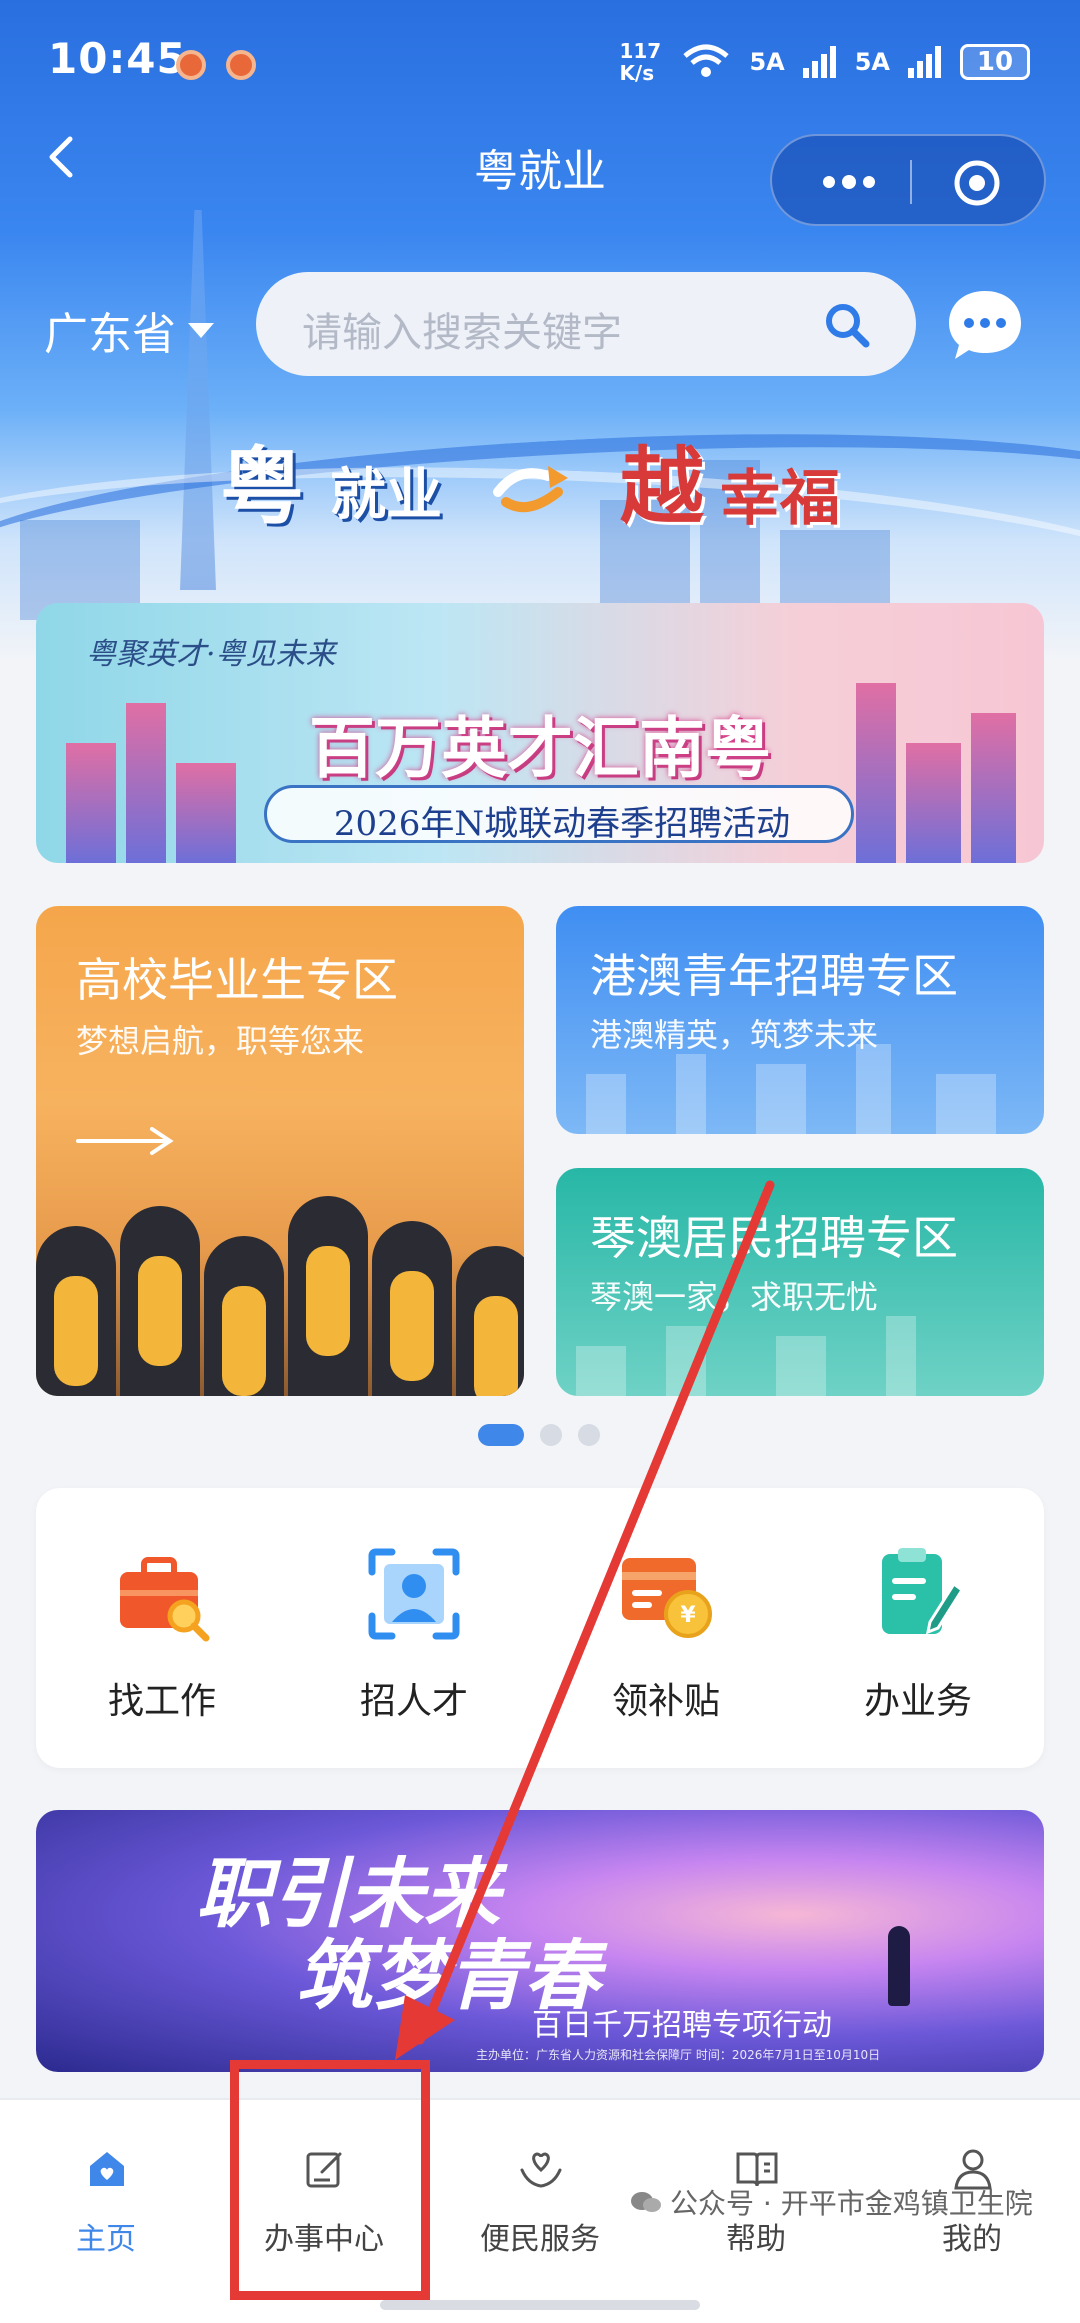 Image resolution: width=1080 pixels, height=2323 pixels. Describe the element at coordinates (106, 2199) in the screenshot. I see `tab-home: 主页` at that location.